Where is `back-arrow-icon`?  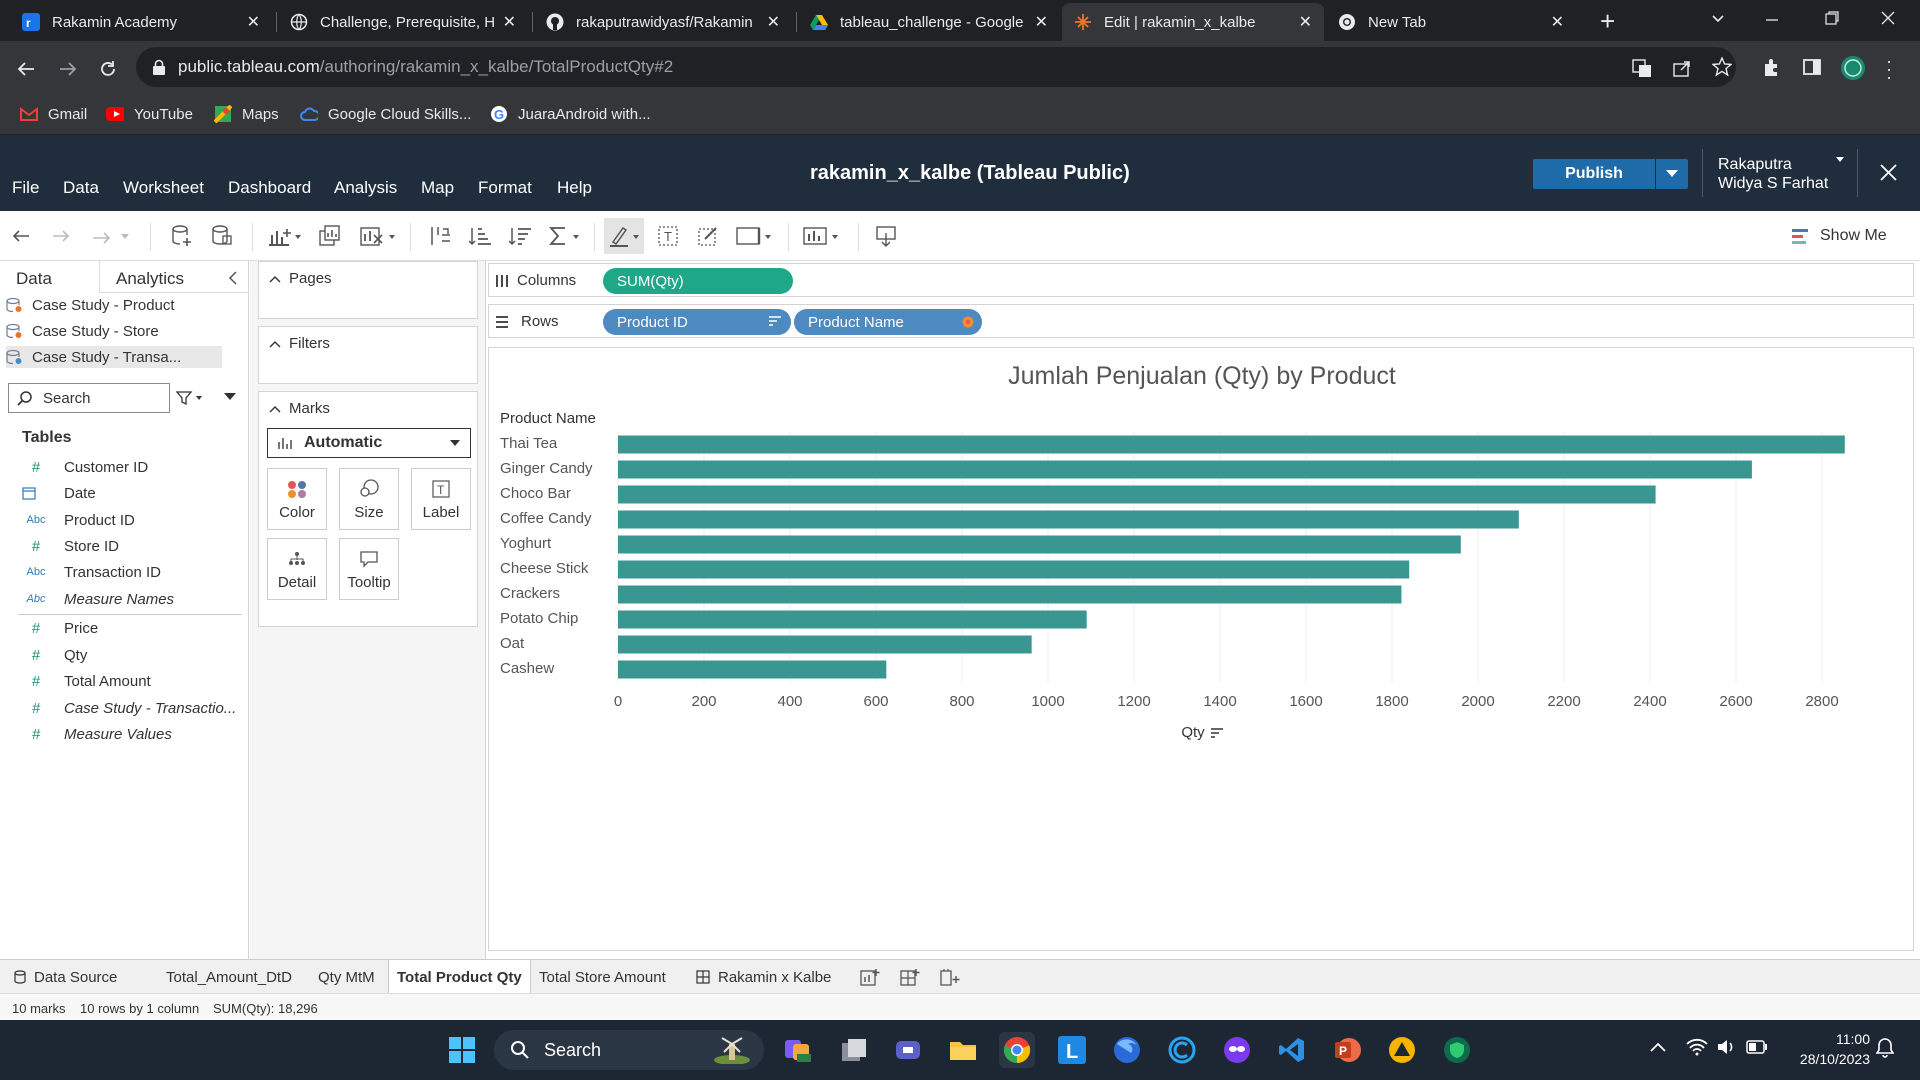
back-arrow-icon is located at coordinates (26, 69).